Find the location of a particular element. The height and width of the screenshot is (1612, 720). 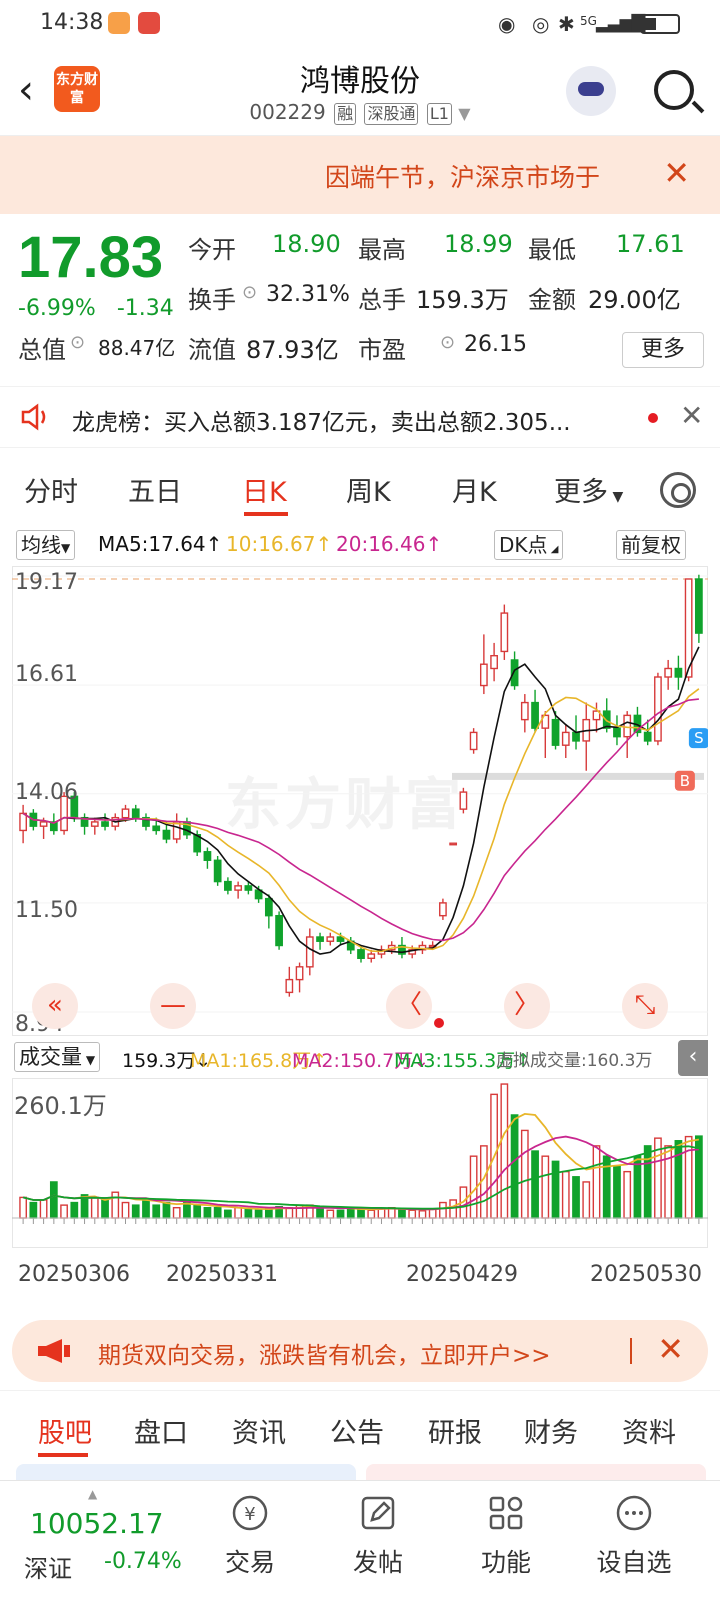

search-icon is located at coordinates (674, 90).